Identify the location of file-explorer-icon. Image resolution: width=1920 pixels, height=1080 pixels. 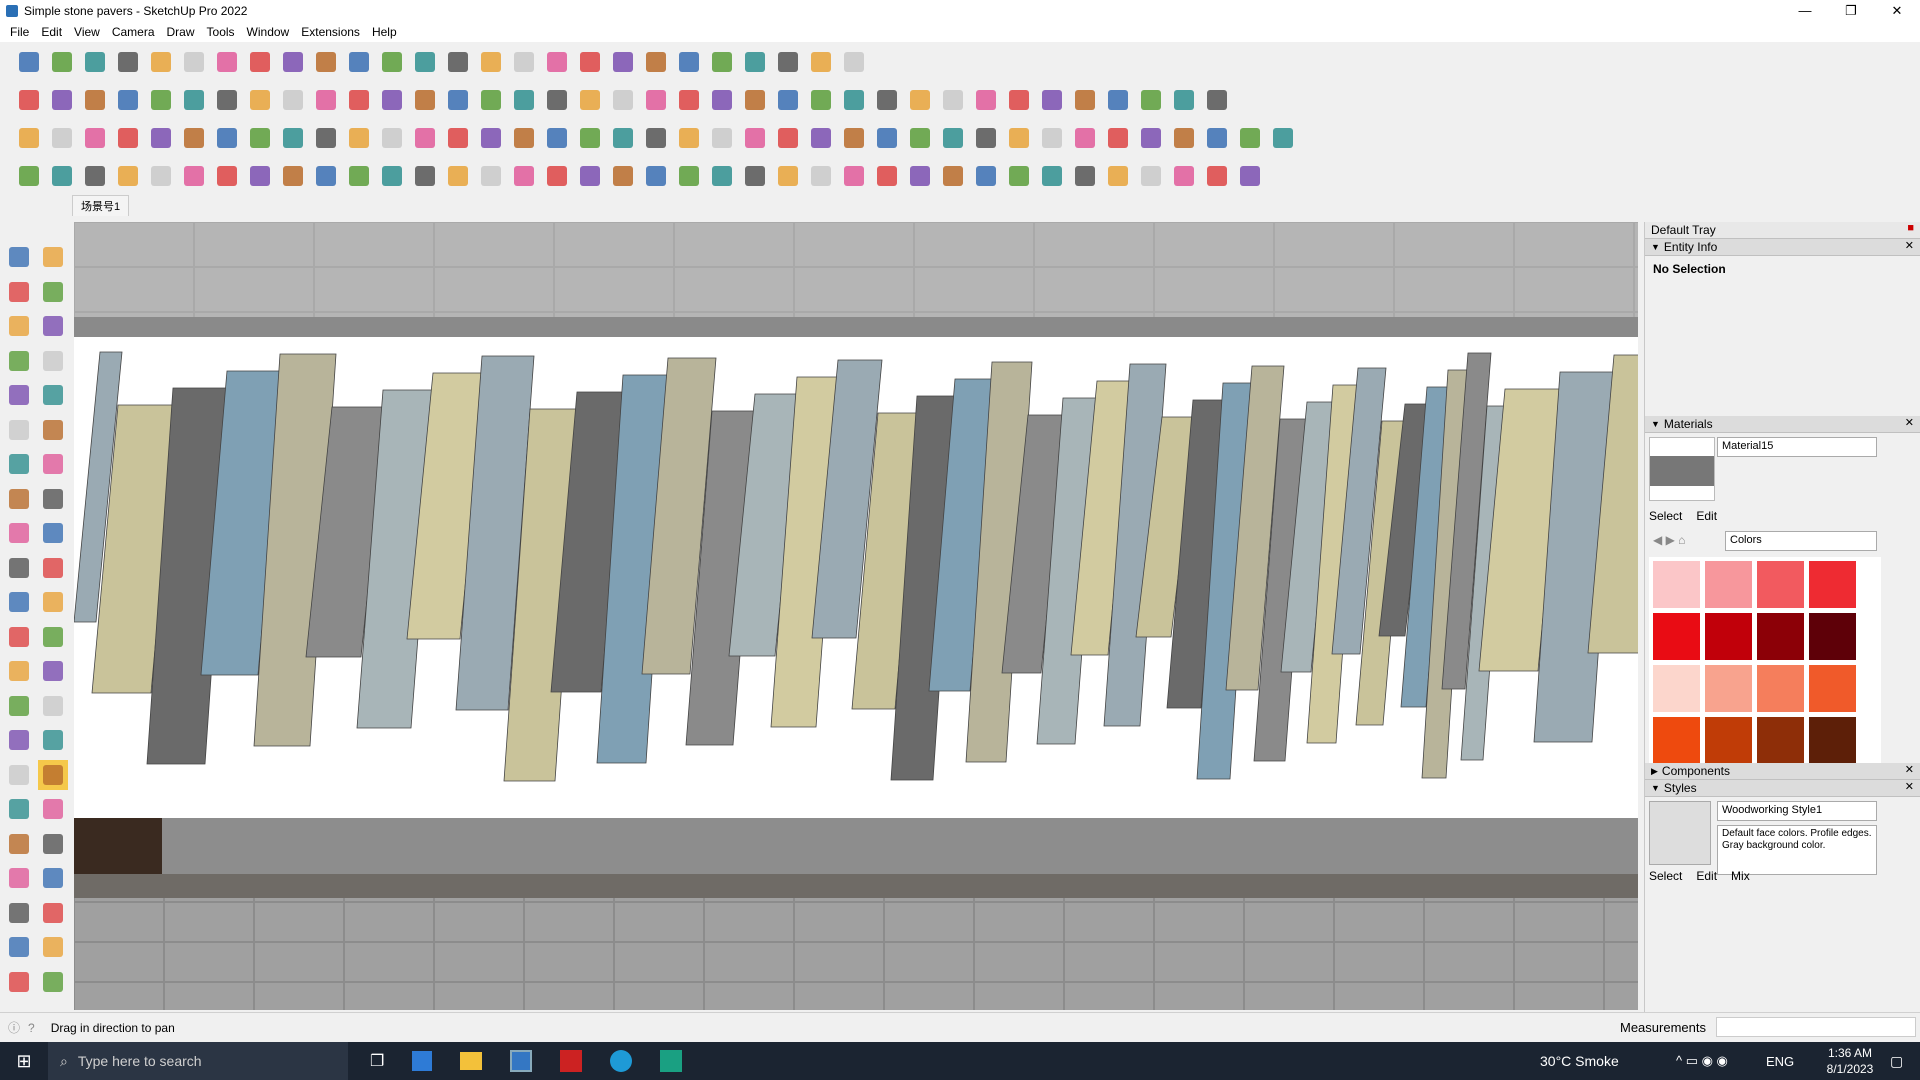
(471, 1061).